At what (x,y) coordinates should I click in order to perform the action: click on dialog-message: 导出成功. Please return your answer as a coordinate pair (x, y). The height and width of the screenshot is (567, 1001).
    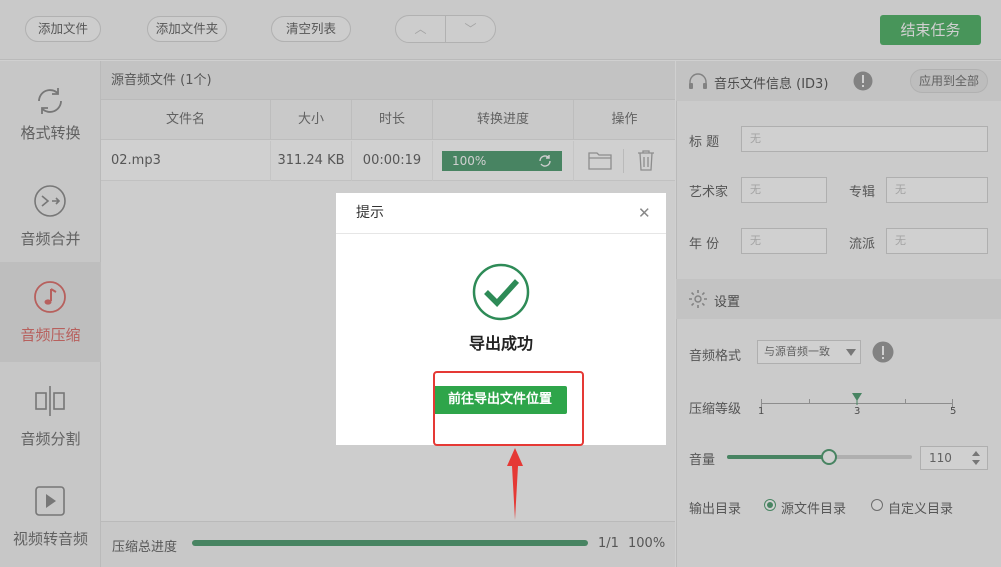
    Looking at the image, I should click on (500, 343).